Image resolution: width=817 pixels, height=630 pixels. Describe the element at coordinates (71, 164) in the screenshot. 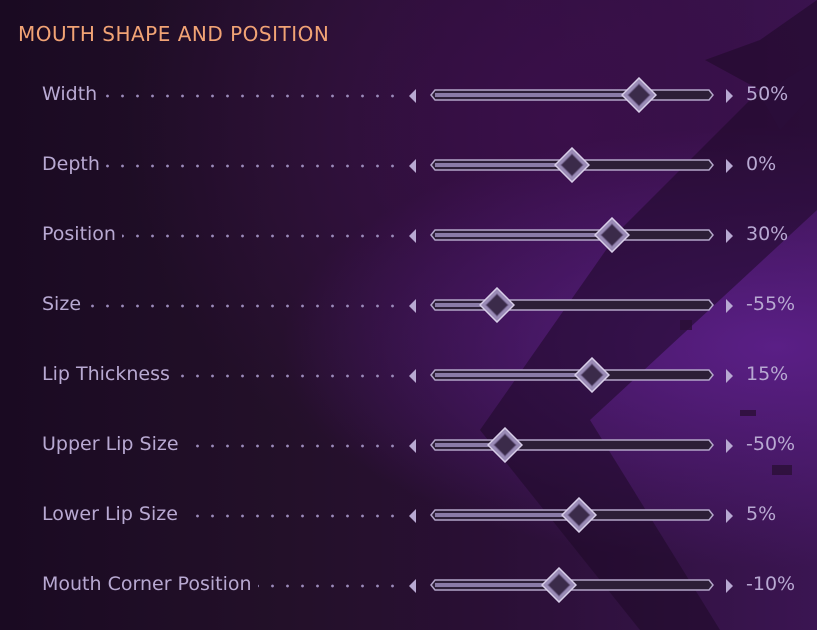

I see `slider-label: Depth` at that location.